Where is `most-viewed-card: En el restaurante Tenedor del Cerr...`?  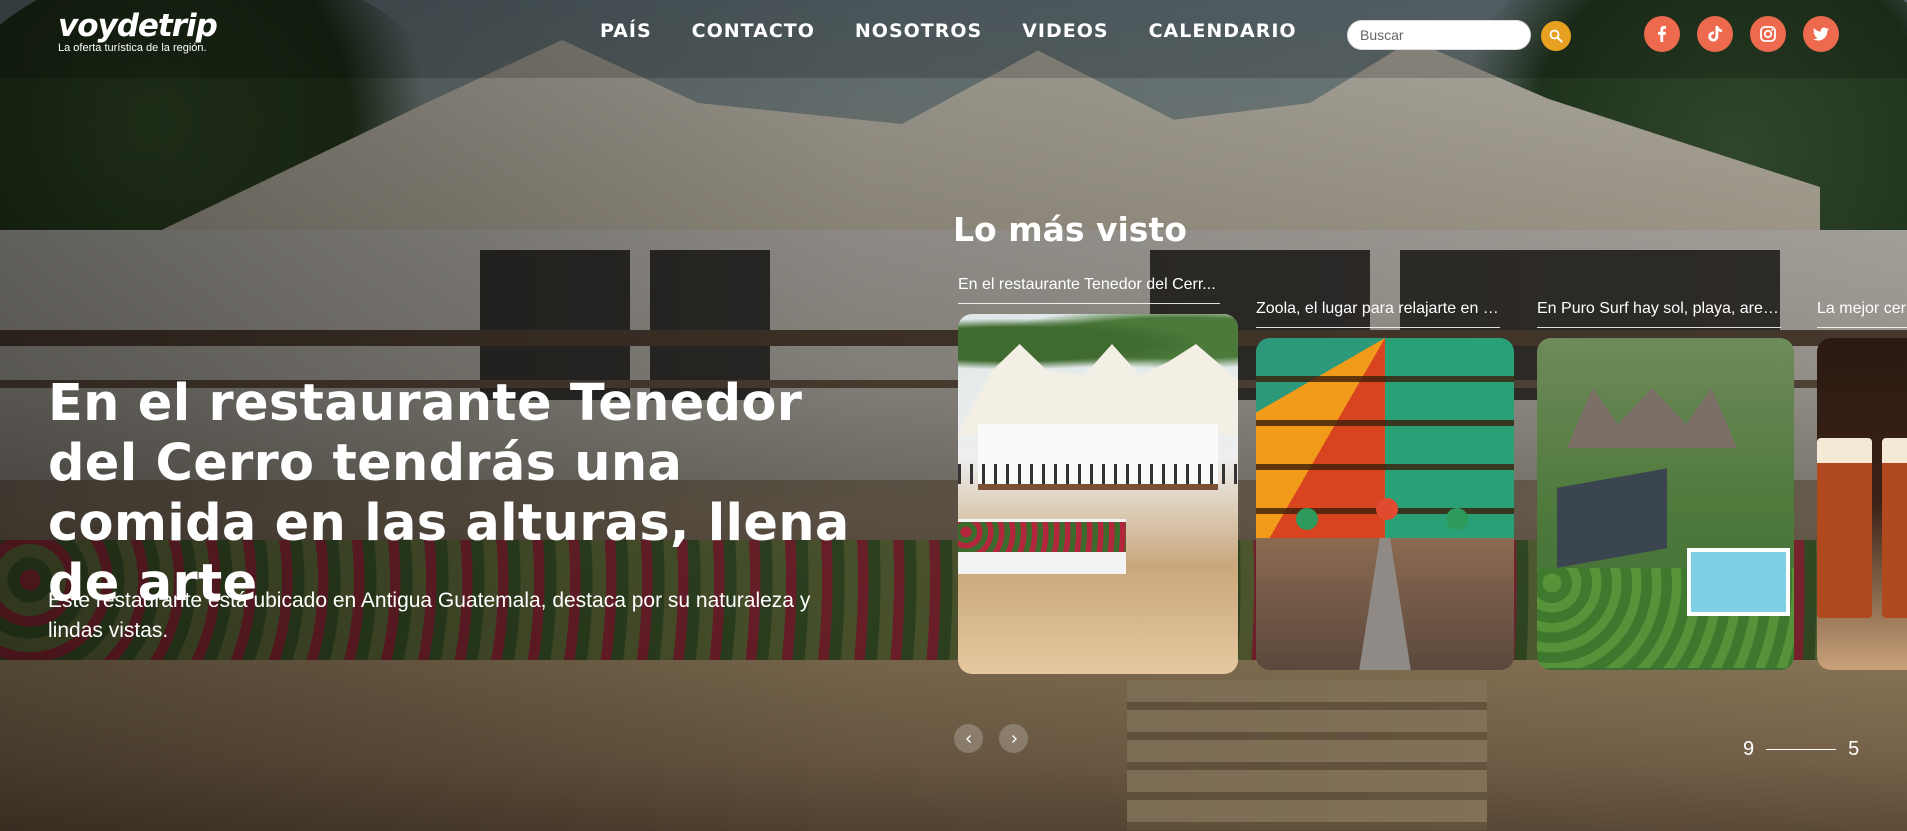 most-viewed-card: En el restaurante Tenedor del Cerr... is located at coordinates (1098, 475).